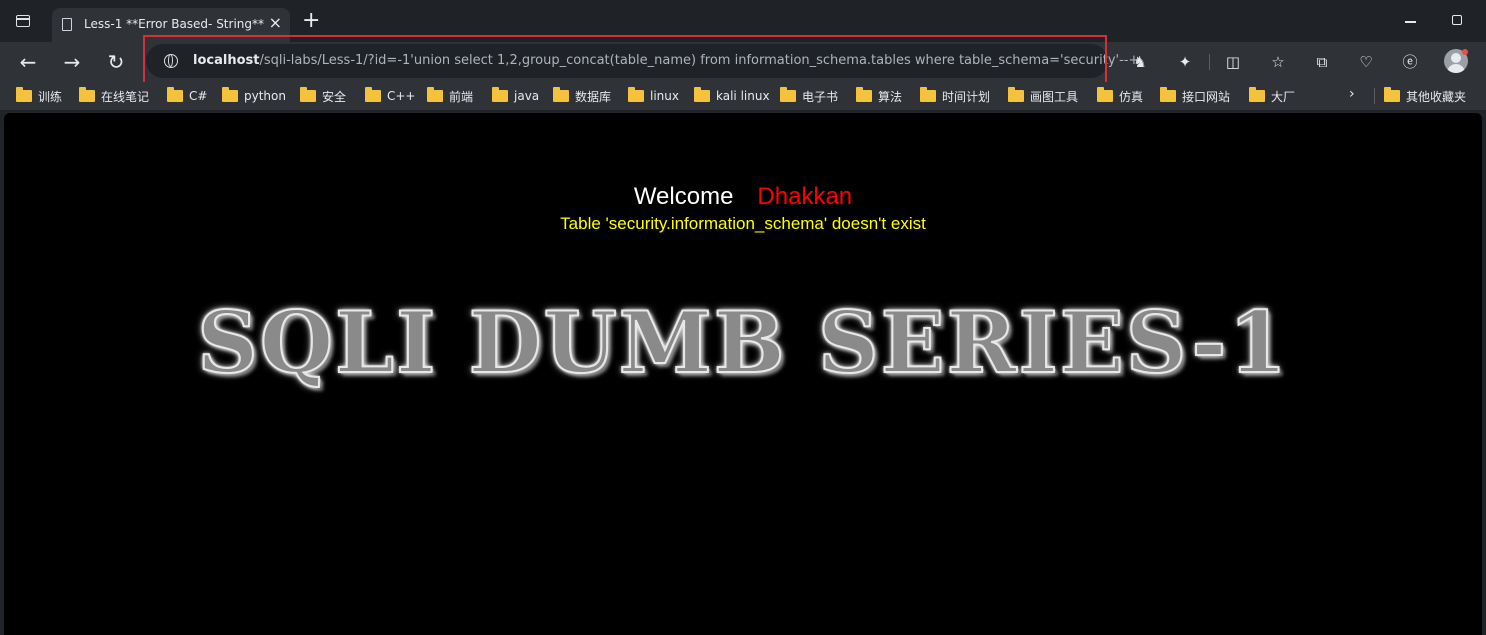 This screenshot has width=1486, height=635. I want to click on bookmark-folder: 训练, so click(39, 96).